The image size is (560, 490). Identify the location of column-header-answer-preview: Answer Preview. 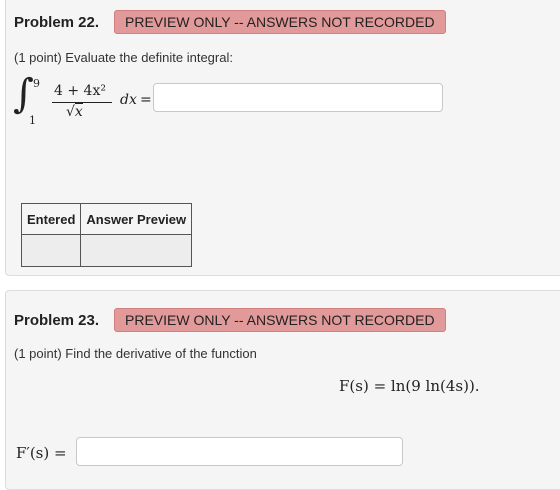
(136, 219).